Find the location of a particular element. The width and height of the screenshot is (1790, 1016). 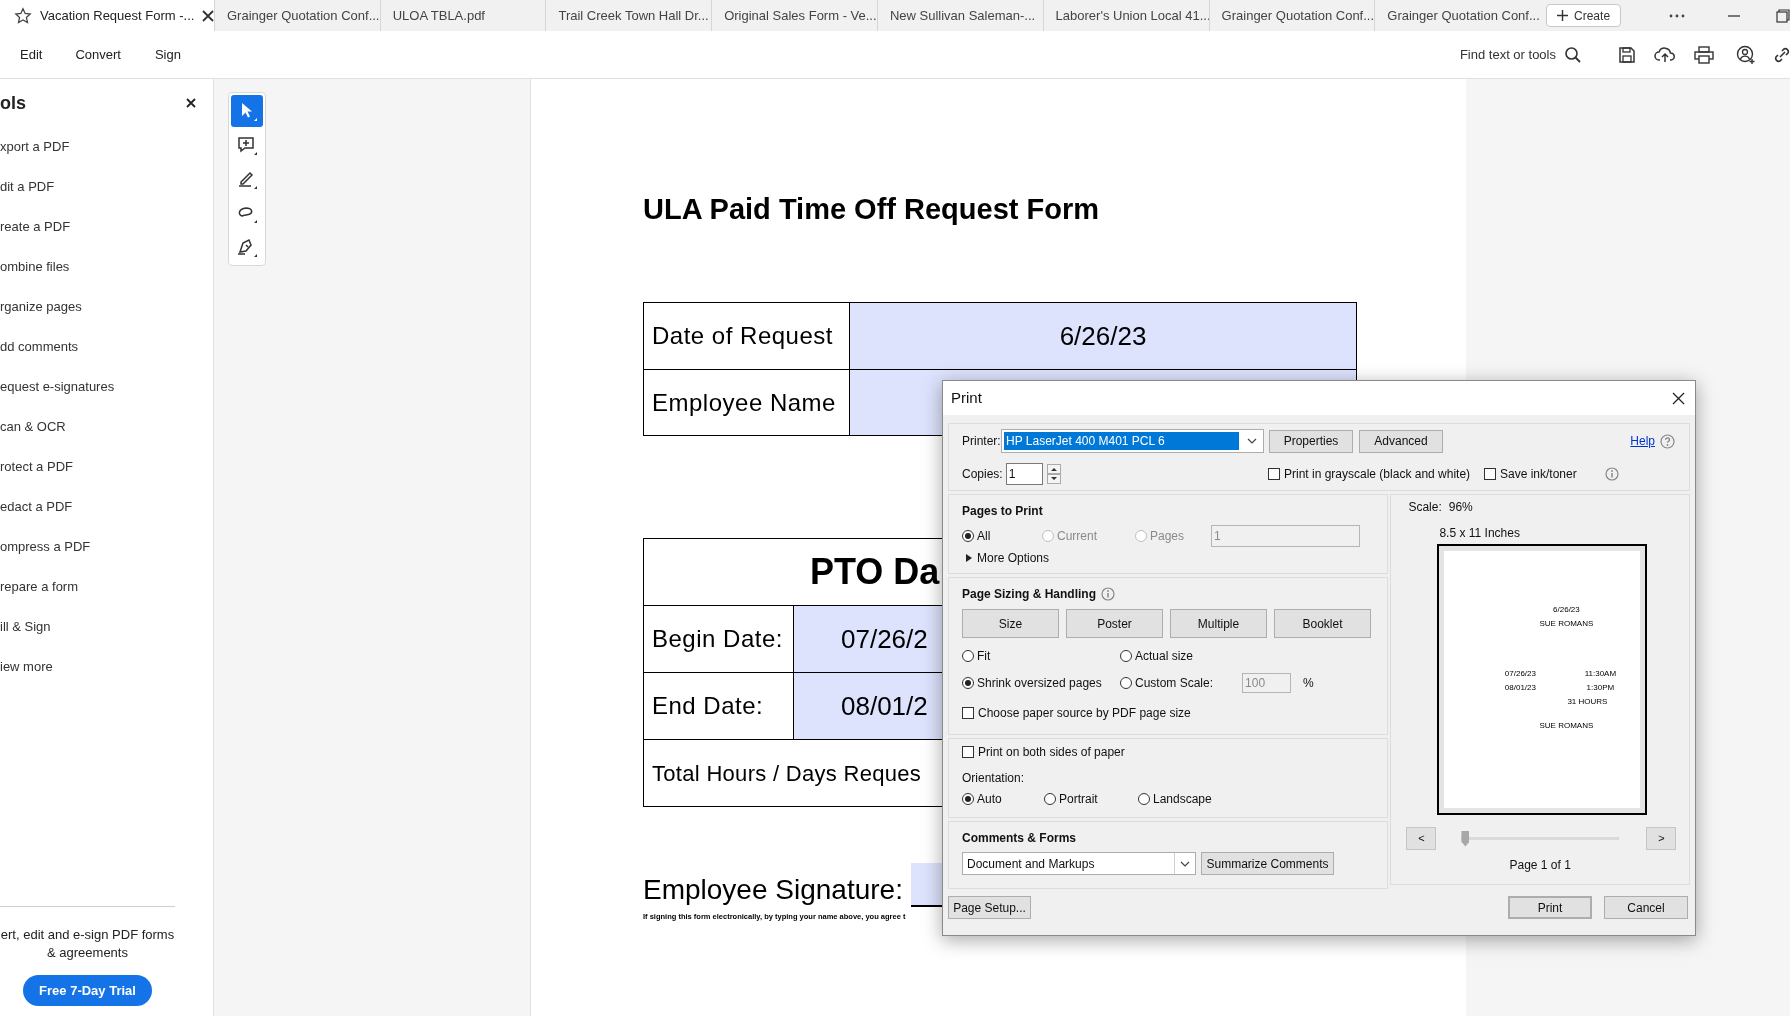

radio-label: Custom Scale: is located at coordinates (1174, 683).